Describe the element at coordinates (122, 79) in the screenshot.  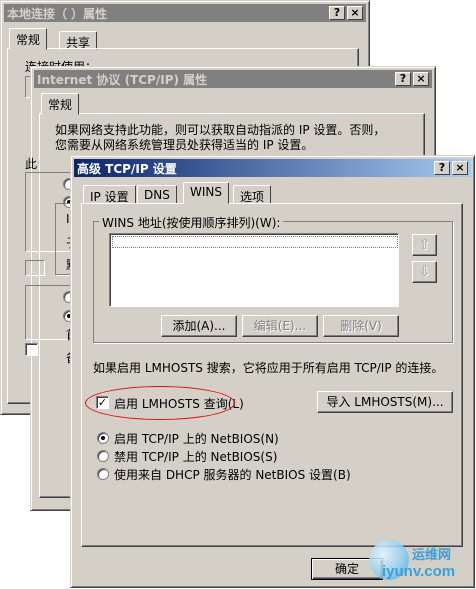
I see `tcpip-title: Internet 协议 (TCP/IP) 属性` at that location.